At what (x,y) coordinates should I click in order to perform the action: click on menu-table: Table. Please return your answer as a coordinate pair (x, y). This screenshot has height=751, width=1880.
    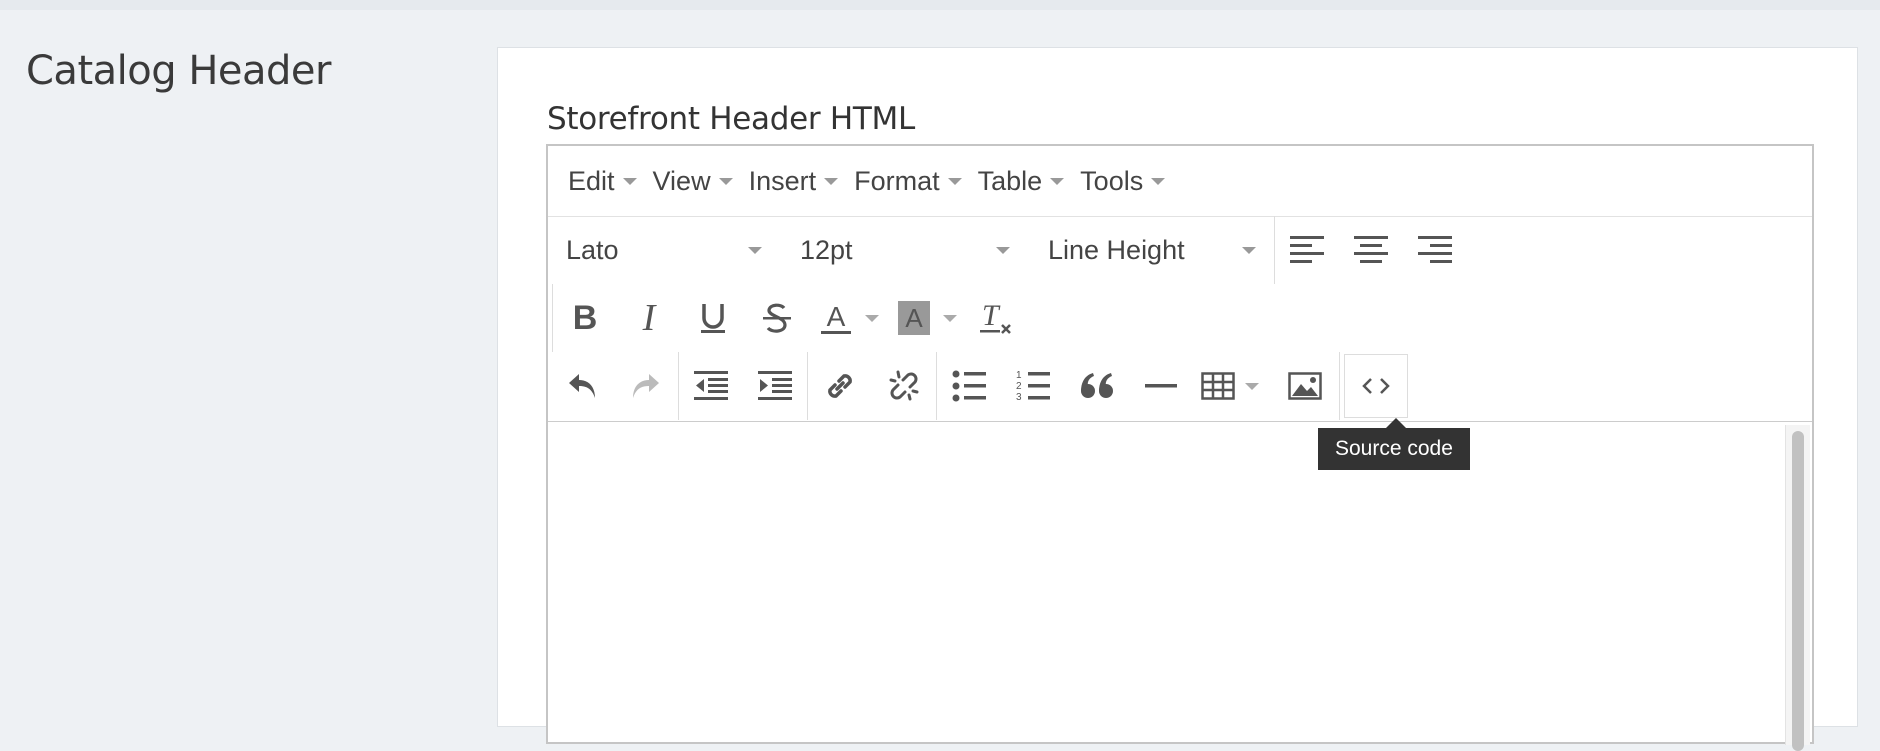
    Looking at the image, I should click on (1021, 181).